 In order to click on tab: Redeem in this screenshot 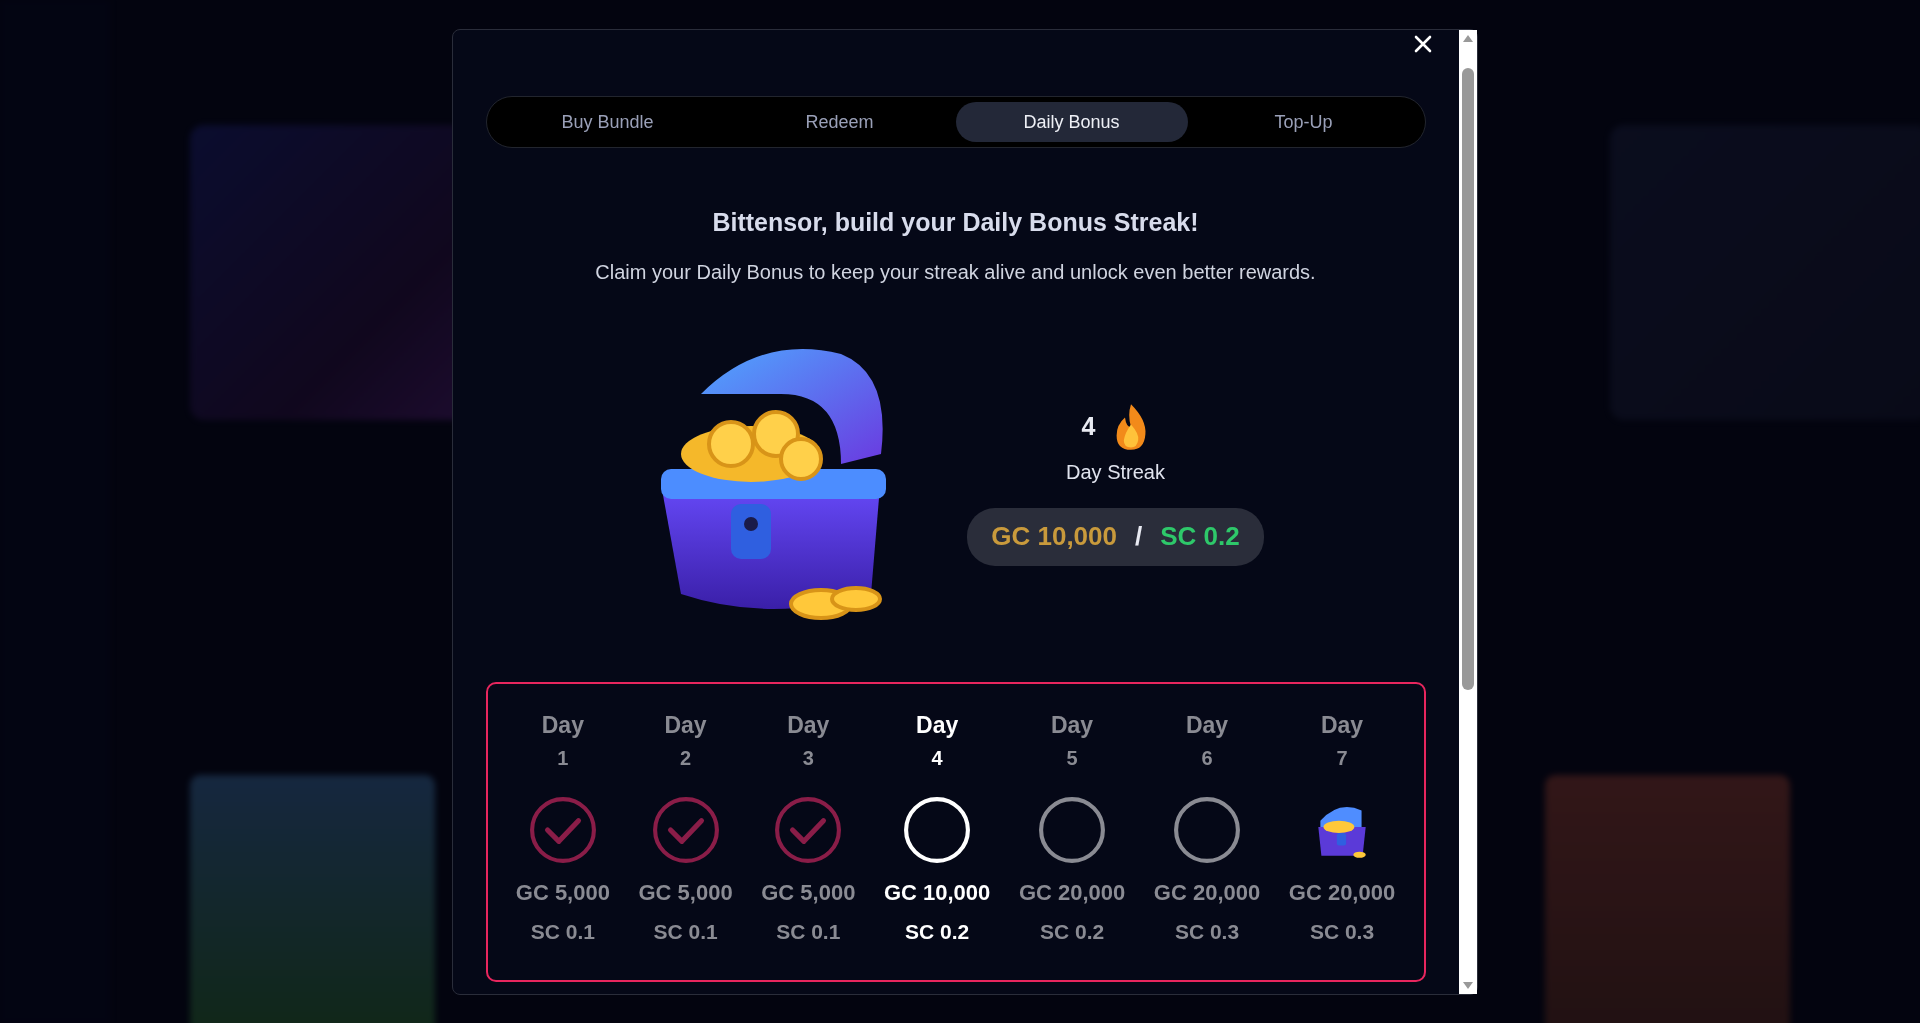, I will do `click(839, 122)`.